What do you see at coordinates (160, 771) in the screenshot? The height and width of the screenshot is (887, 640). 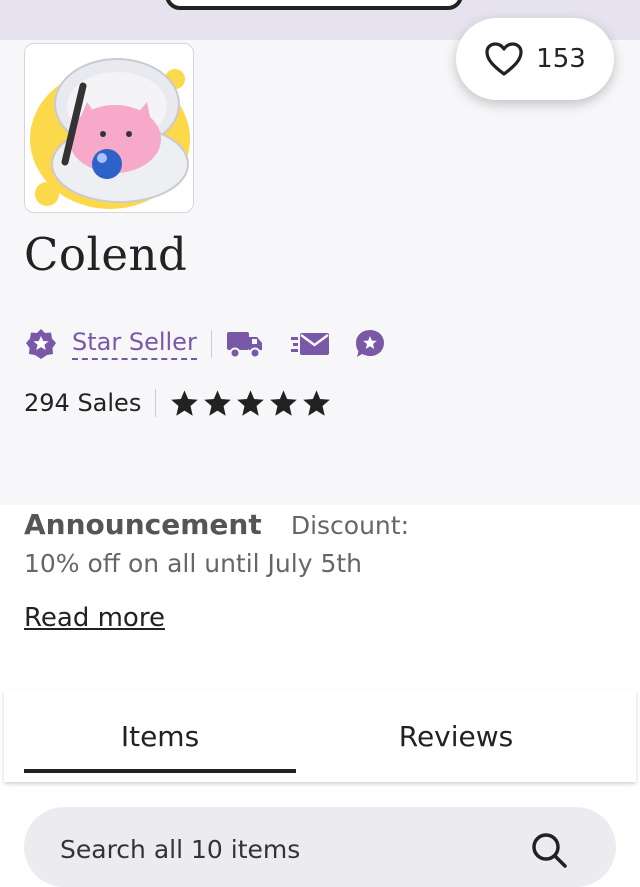 I see `active-tab-indicator` at bounding box center [160, 771].